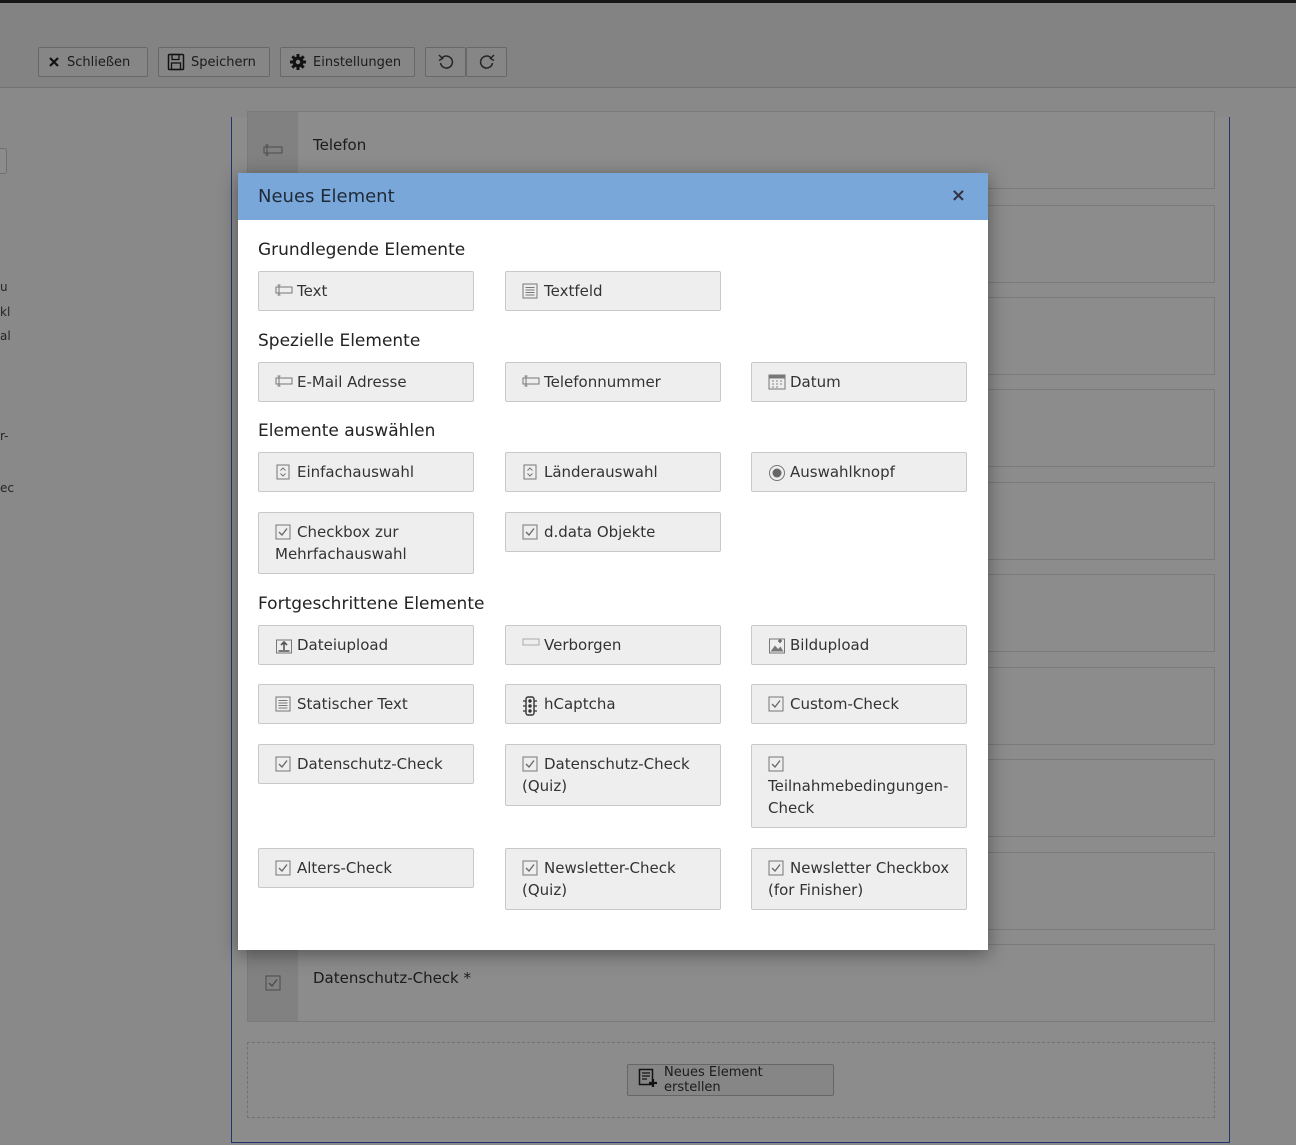 This screenshot has height=1145, width=1296. I want to click on element-type-label: Einfachauswahl, so click(356, 472).